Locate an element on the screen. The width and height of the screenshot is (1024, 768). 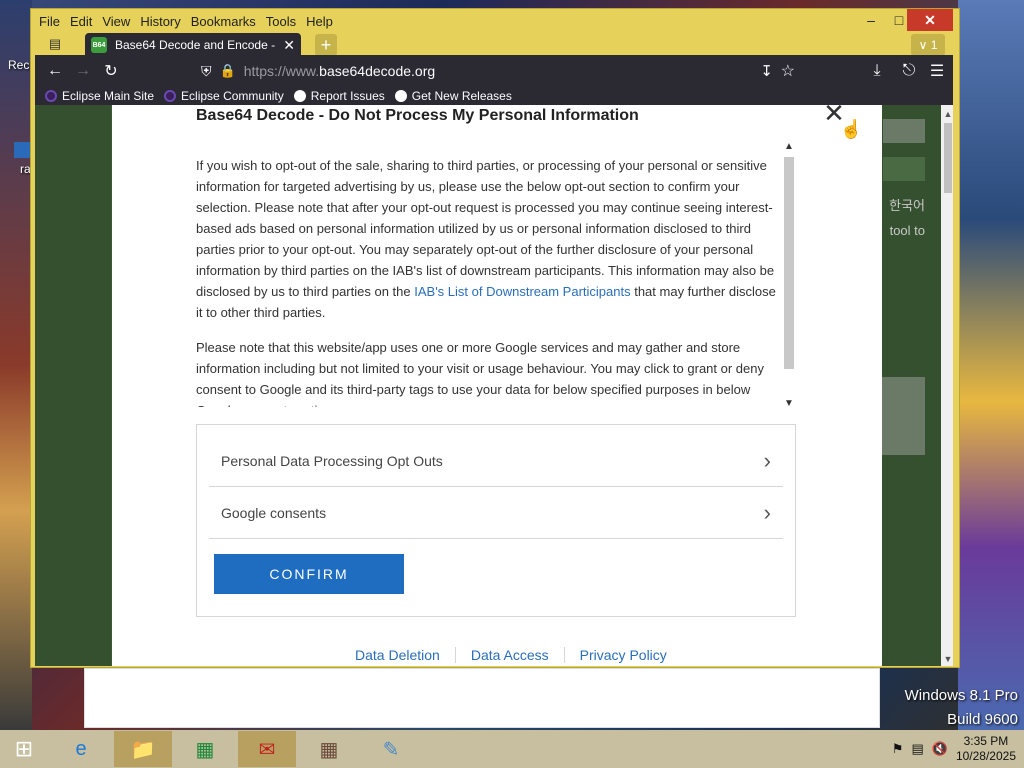
windows-edition-watermark: Windows 8.1 Pro Build 9600 is located at coordinates (961, 708).